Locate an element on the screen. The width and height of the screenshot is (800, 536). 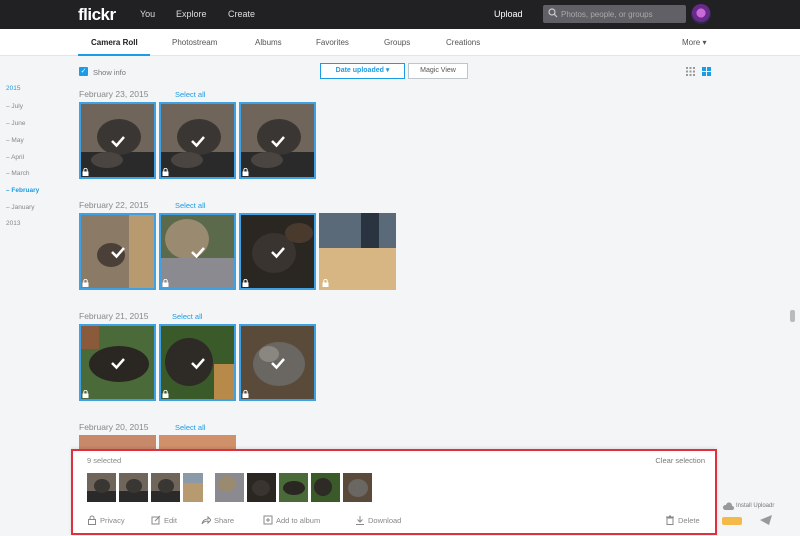
edit-button: Edit is located at coordinates (164, 520).